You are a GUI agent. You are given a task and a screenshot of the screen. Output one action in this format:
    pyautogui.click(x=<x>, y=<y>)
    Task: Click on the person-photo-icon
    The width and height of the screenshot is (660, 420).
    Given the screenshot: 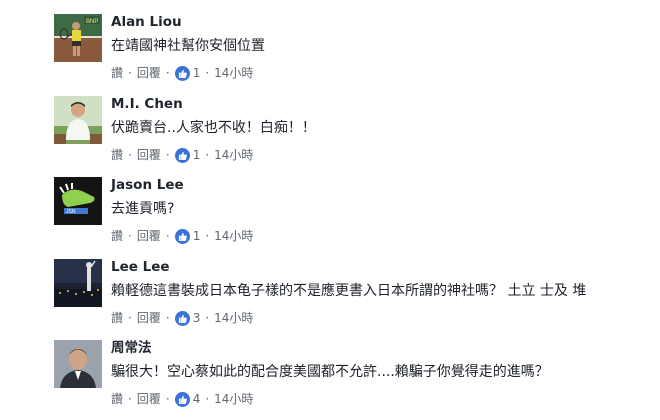 What is the action you would take?
    pyautogui.click(x=78, y=120)
    